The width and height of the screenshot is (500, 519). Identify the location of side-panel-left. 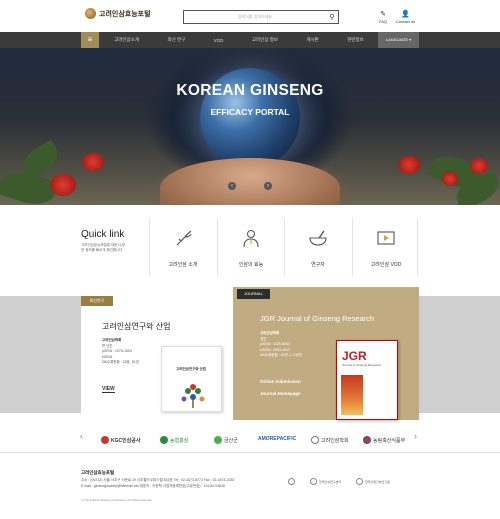
(40, 354).